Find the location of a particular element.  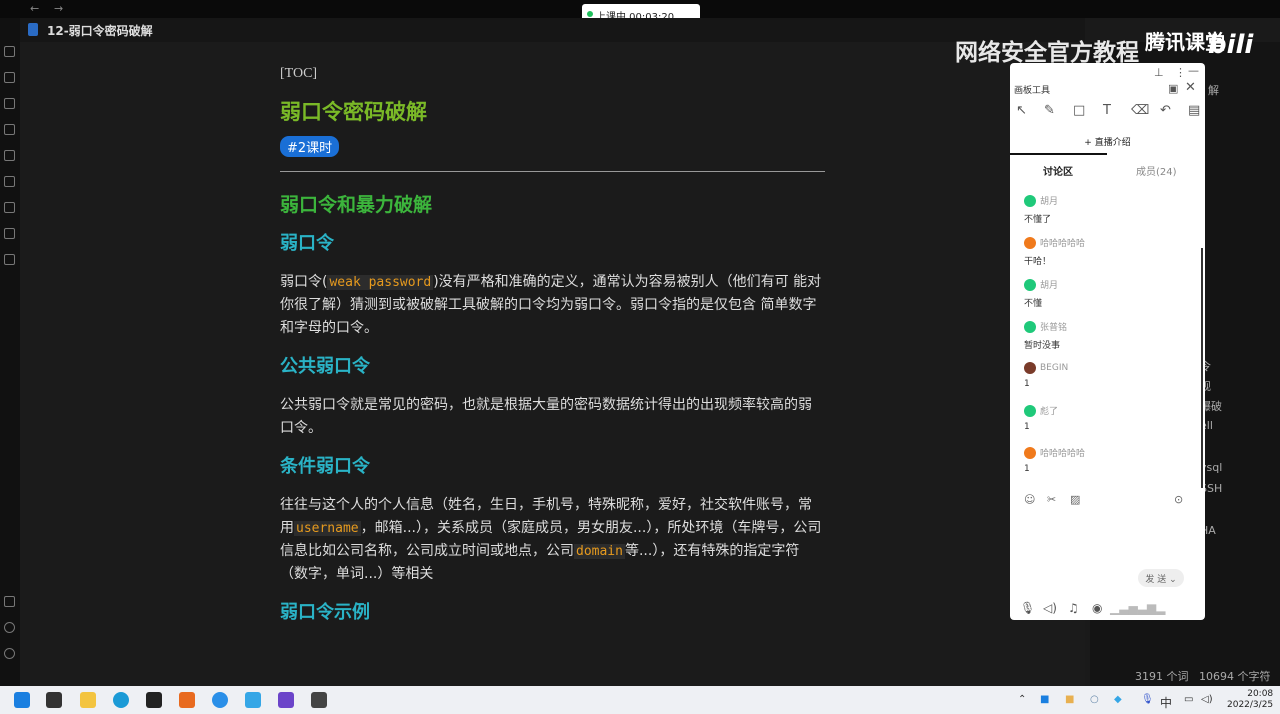

recorder-icon is located at coordinates (319, 700).